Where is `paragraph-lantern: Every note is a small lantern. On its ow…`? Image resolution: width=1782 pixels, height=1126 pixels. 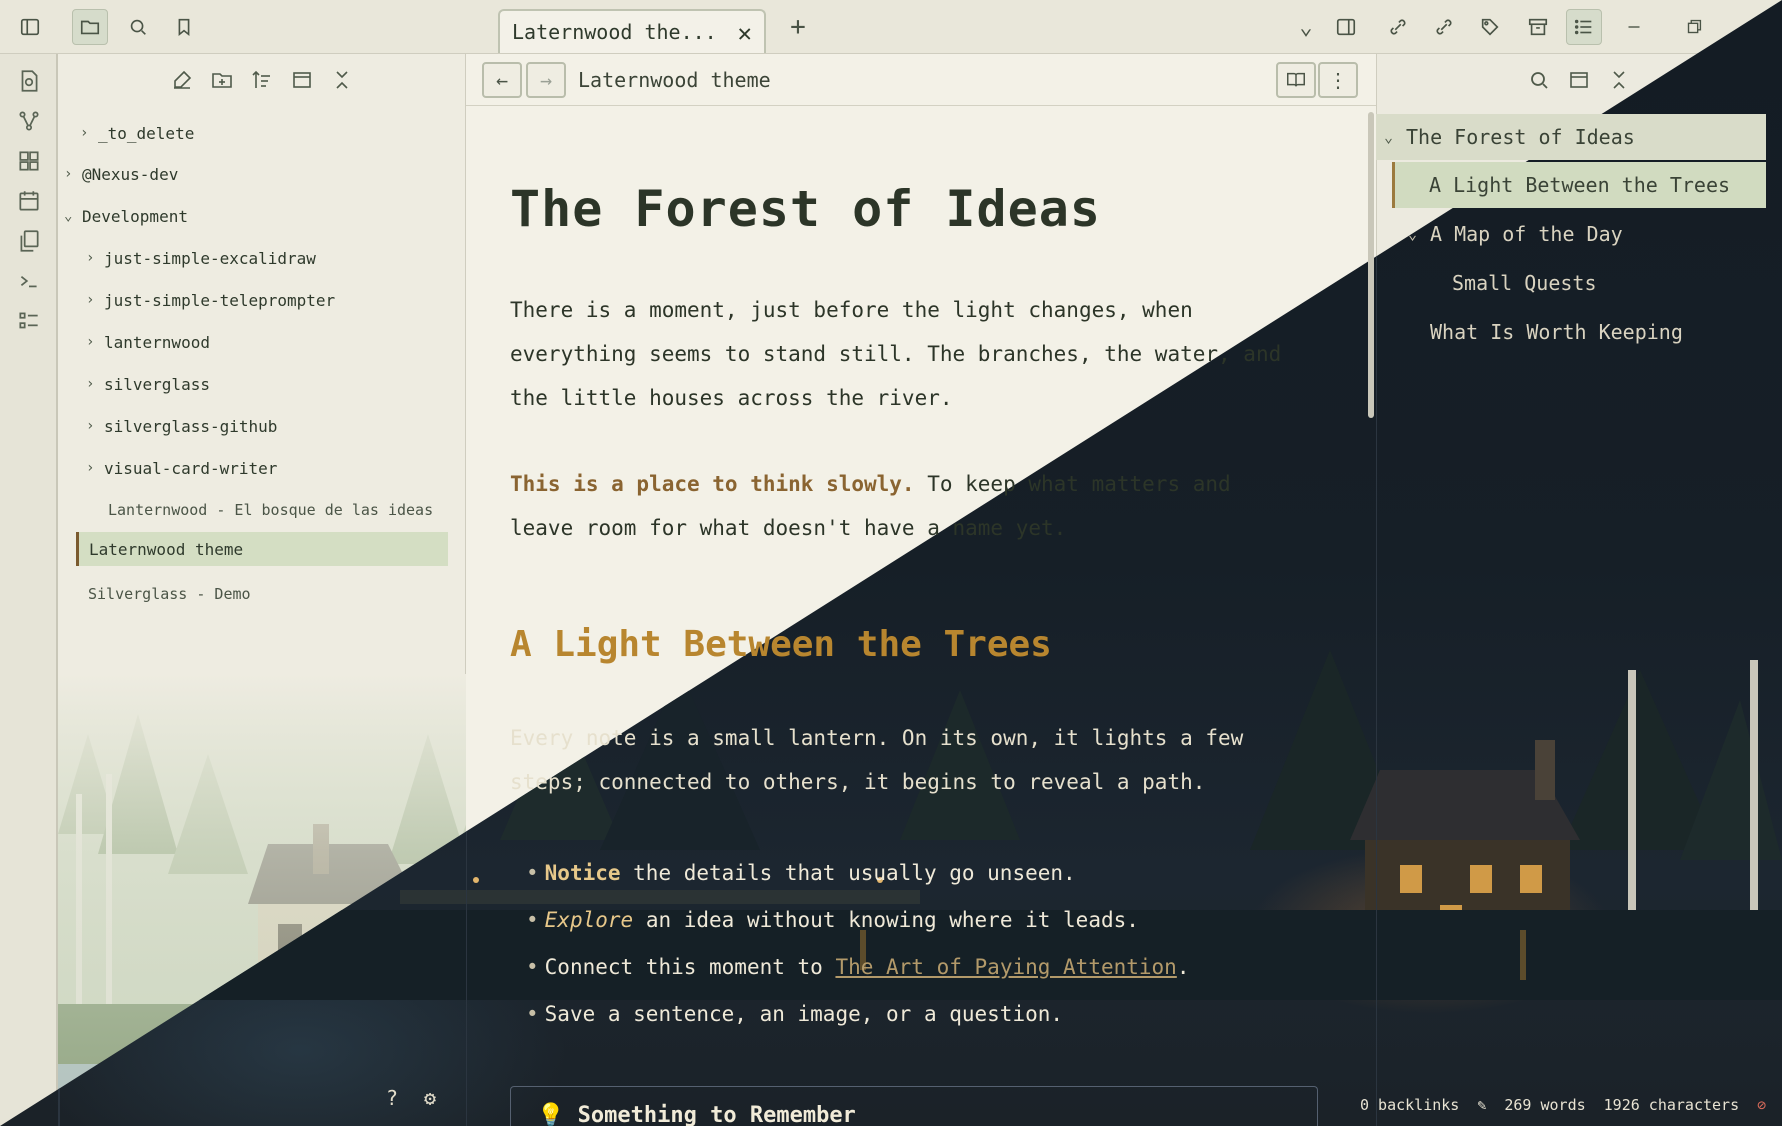 paragraph-lantern: Every note is a small lantern. On its ow… is located at coordinates (900, 760).